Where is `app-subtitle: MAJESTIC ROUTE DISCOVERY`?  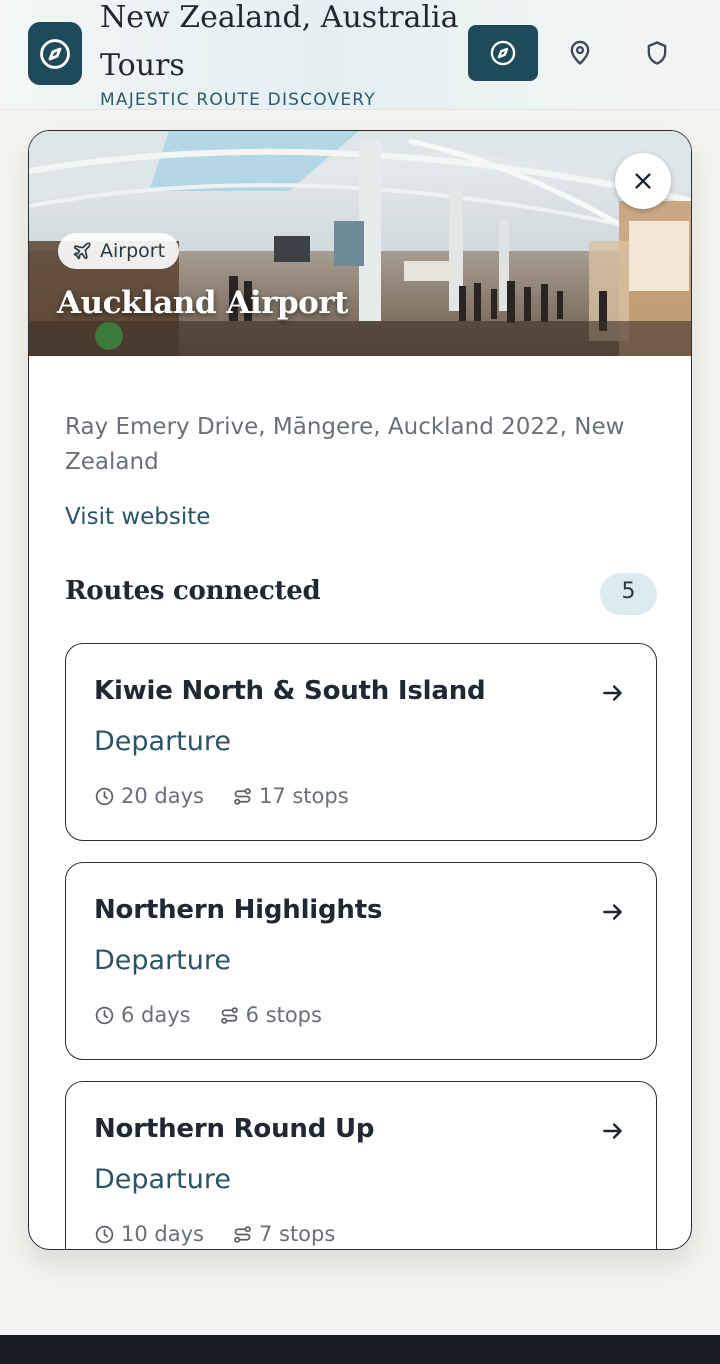 app-subtitle: MAJESTIC ROUTE DISCOVERY is located at coordinates (238, 100).